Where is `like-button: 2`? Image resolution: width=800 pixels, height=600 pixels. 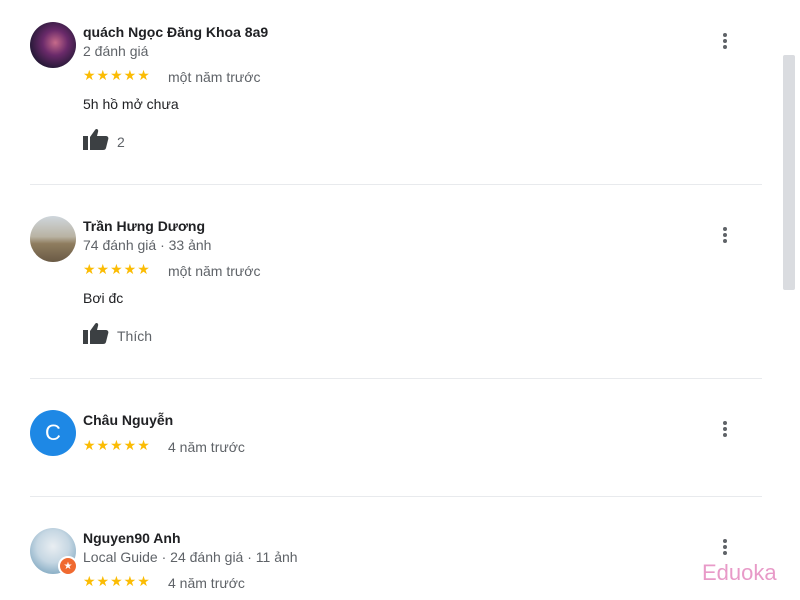 like-button: 2 is located at coordinates (104, 141).